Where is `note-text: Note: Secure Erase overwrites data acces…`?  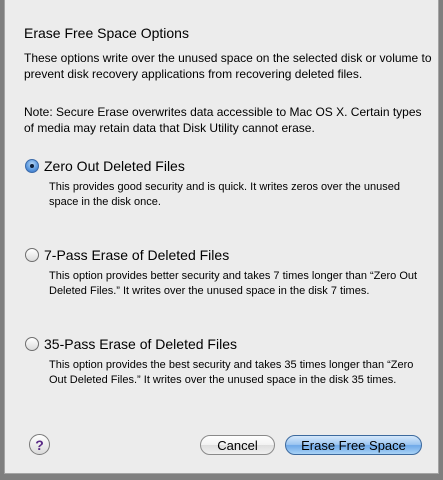
note-text: Note: Secure Erase overwrites data acces… is located at coordinates (223, 120).